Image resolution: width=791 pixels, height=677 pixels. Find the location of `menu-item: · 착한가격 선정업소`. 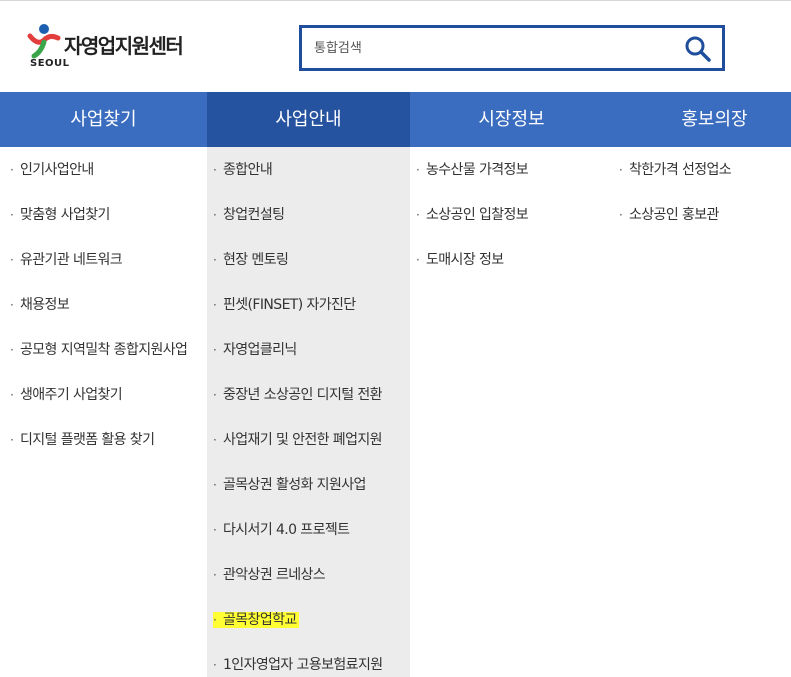

menu-item: · 착한가격 선정업소 is located at coordinates (675, 170).